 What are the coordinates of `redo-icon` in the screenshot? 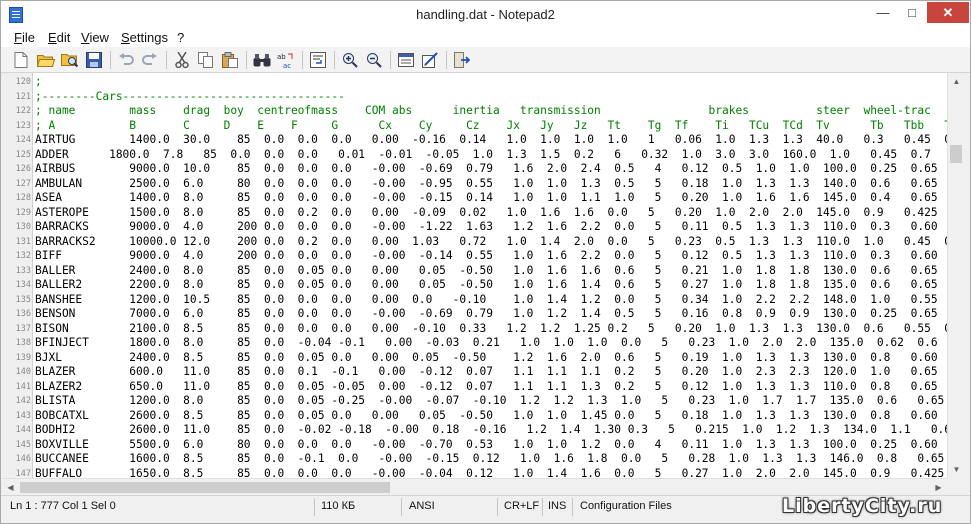 It's located at (149, 59).